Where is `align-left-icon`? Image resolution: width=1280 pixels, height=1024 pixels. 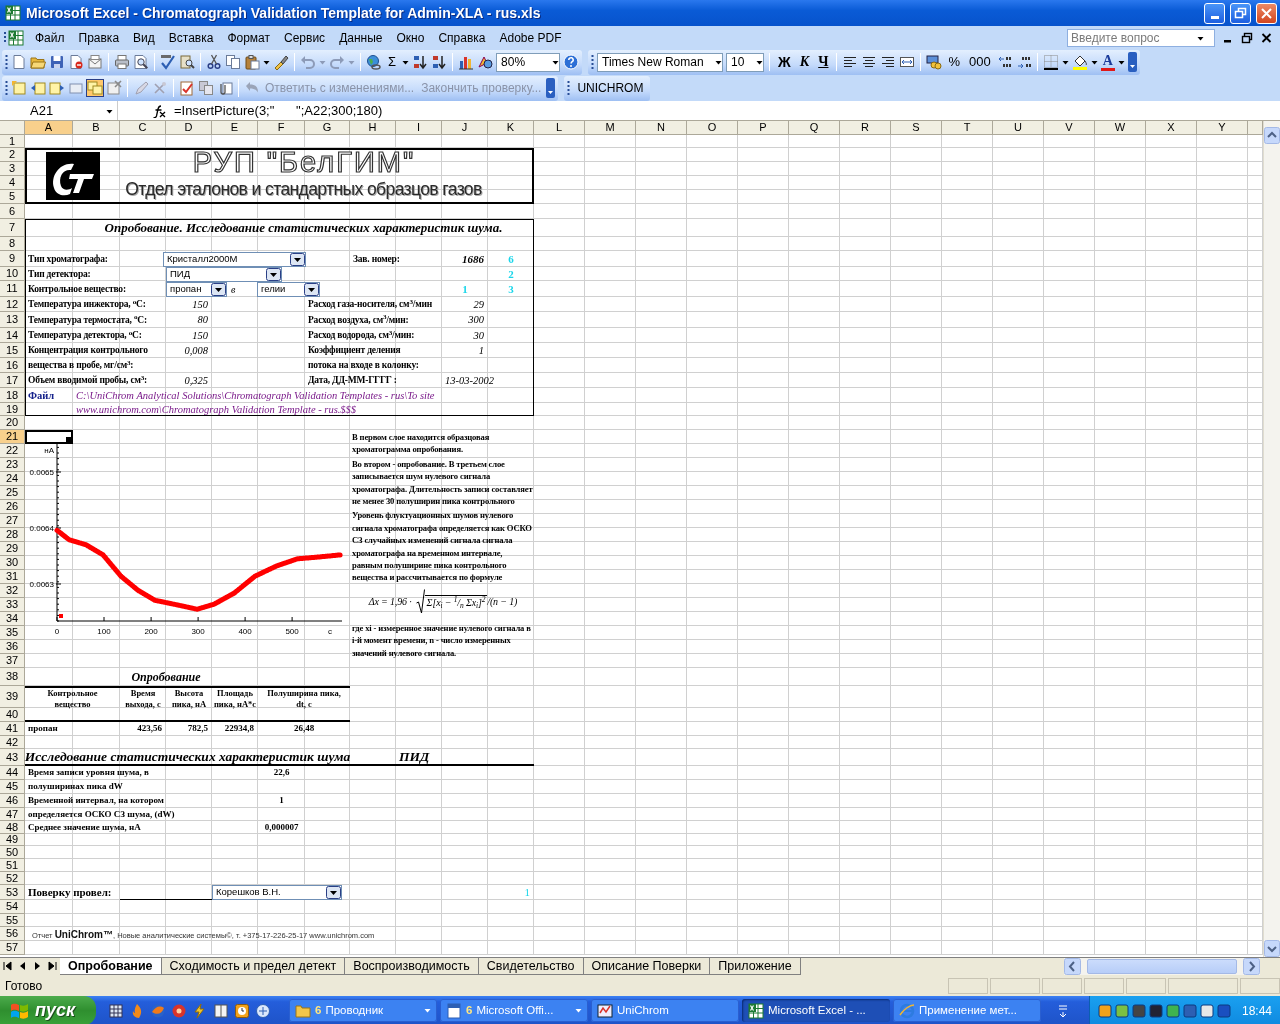 align-left-icon is located at coordinates (850, 62).